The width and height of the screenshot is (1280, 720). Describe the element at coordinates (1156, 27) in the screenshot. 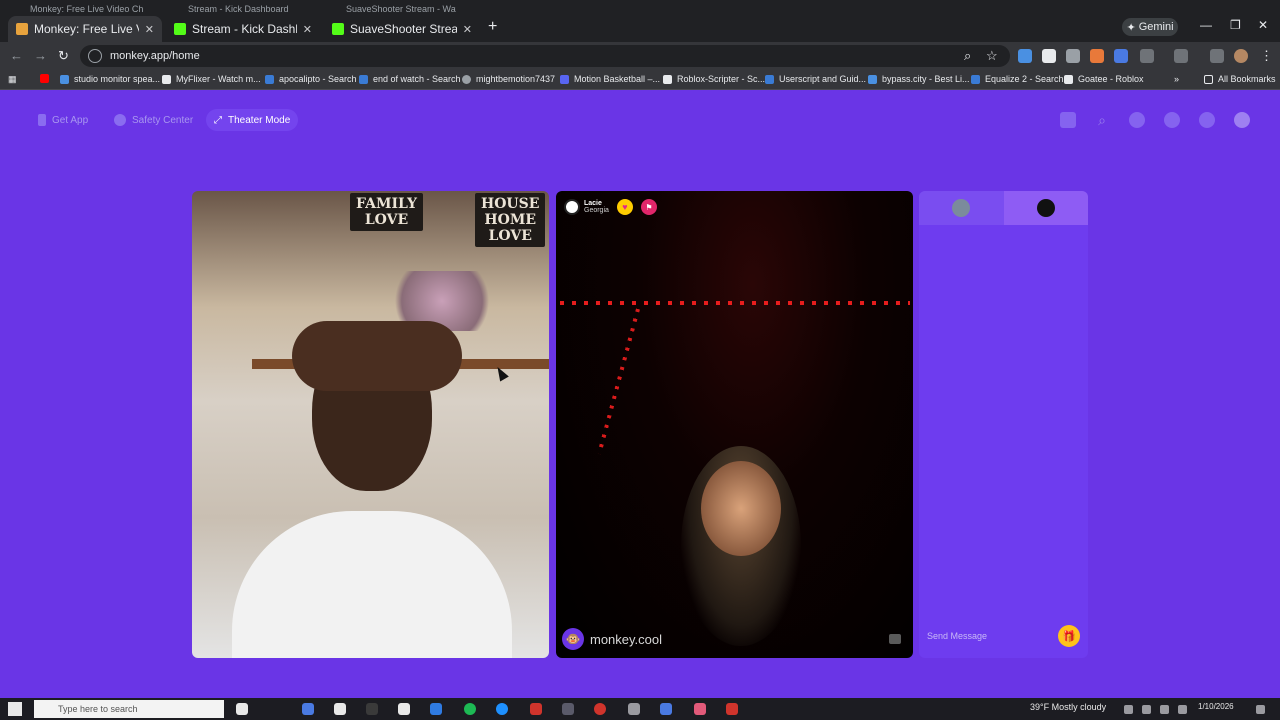

I see `gemini-label: Gemini` at that location.